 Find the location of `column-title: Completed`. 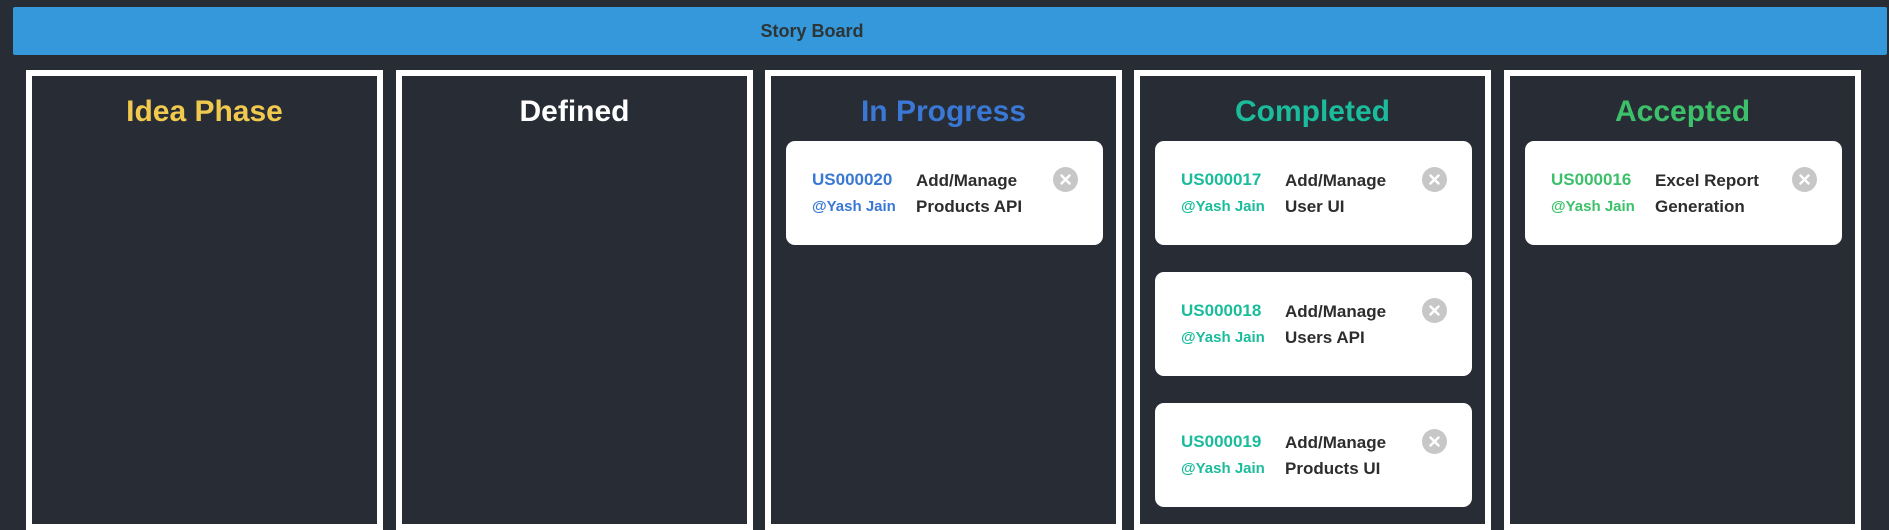

column-title: Completed is located at coordinates (1312, 111).